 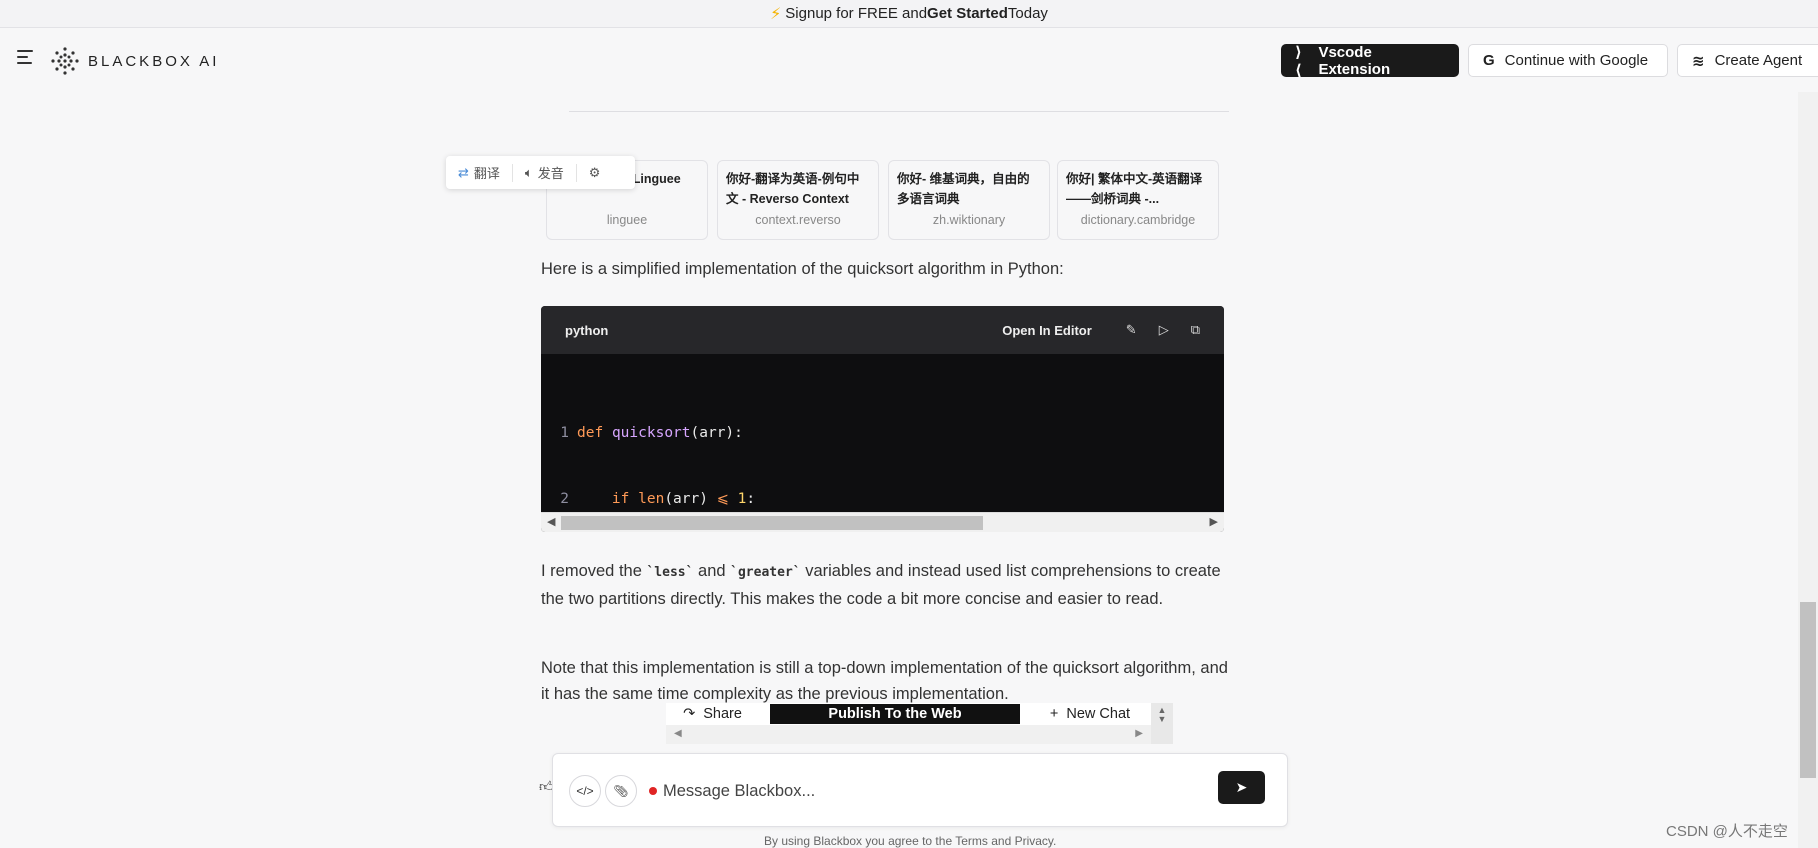 I want to click on create-agent-label: Create Agent, so click(x=1758, y=60).